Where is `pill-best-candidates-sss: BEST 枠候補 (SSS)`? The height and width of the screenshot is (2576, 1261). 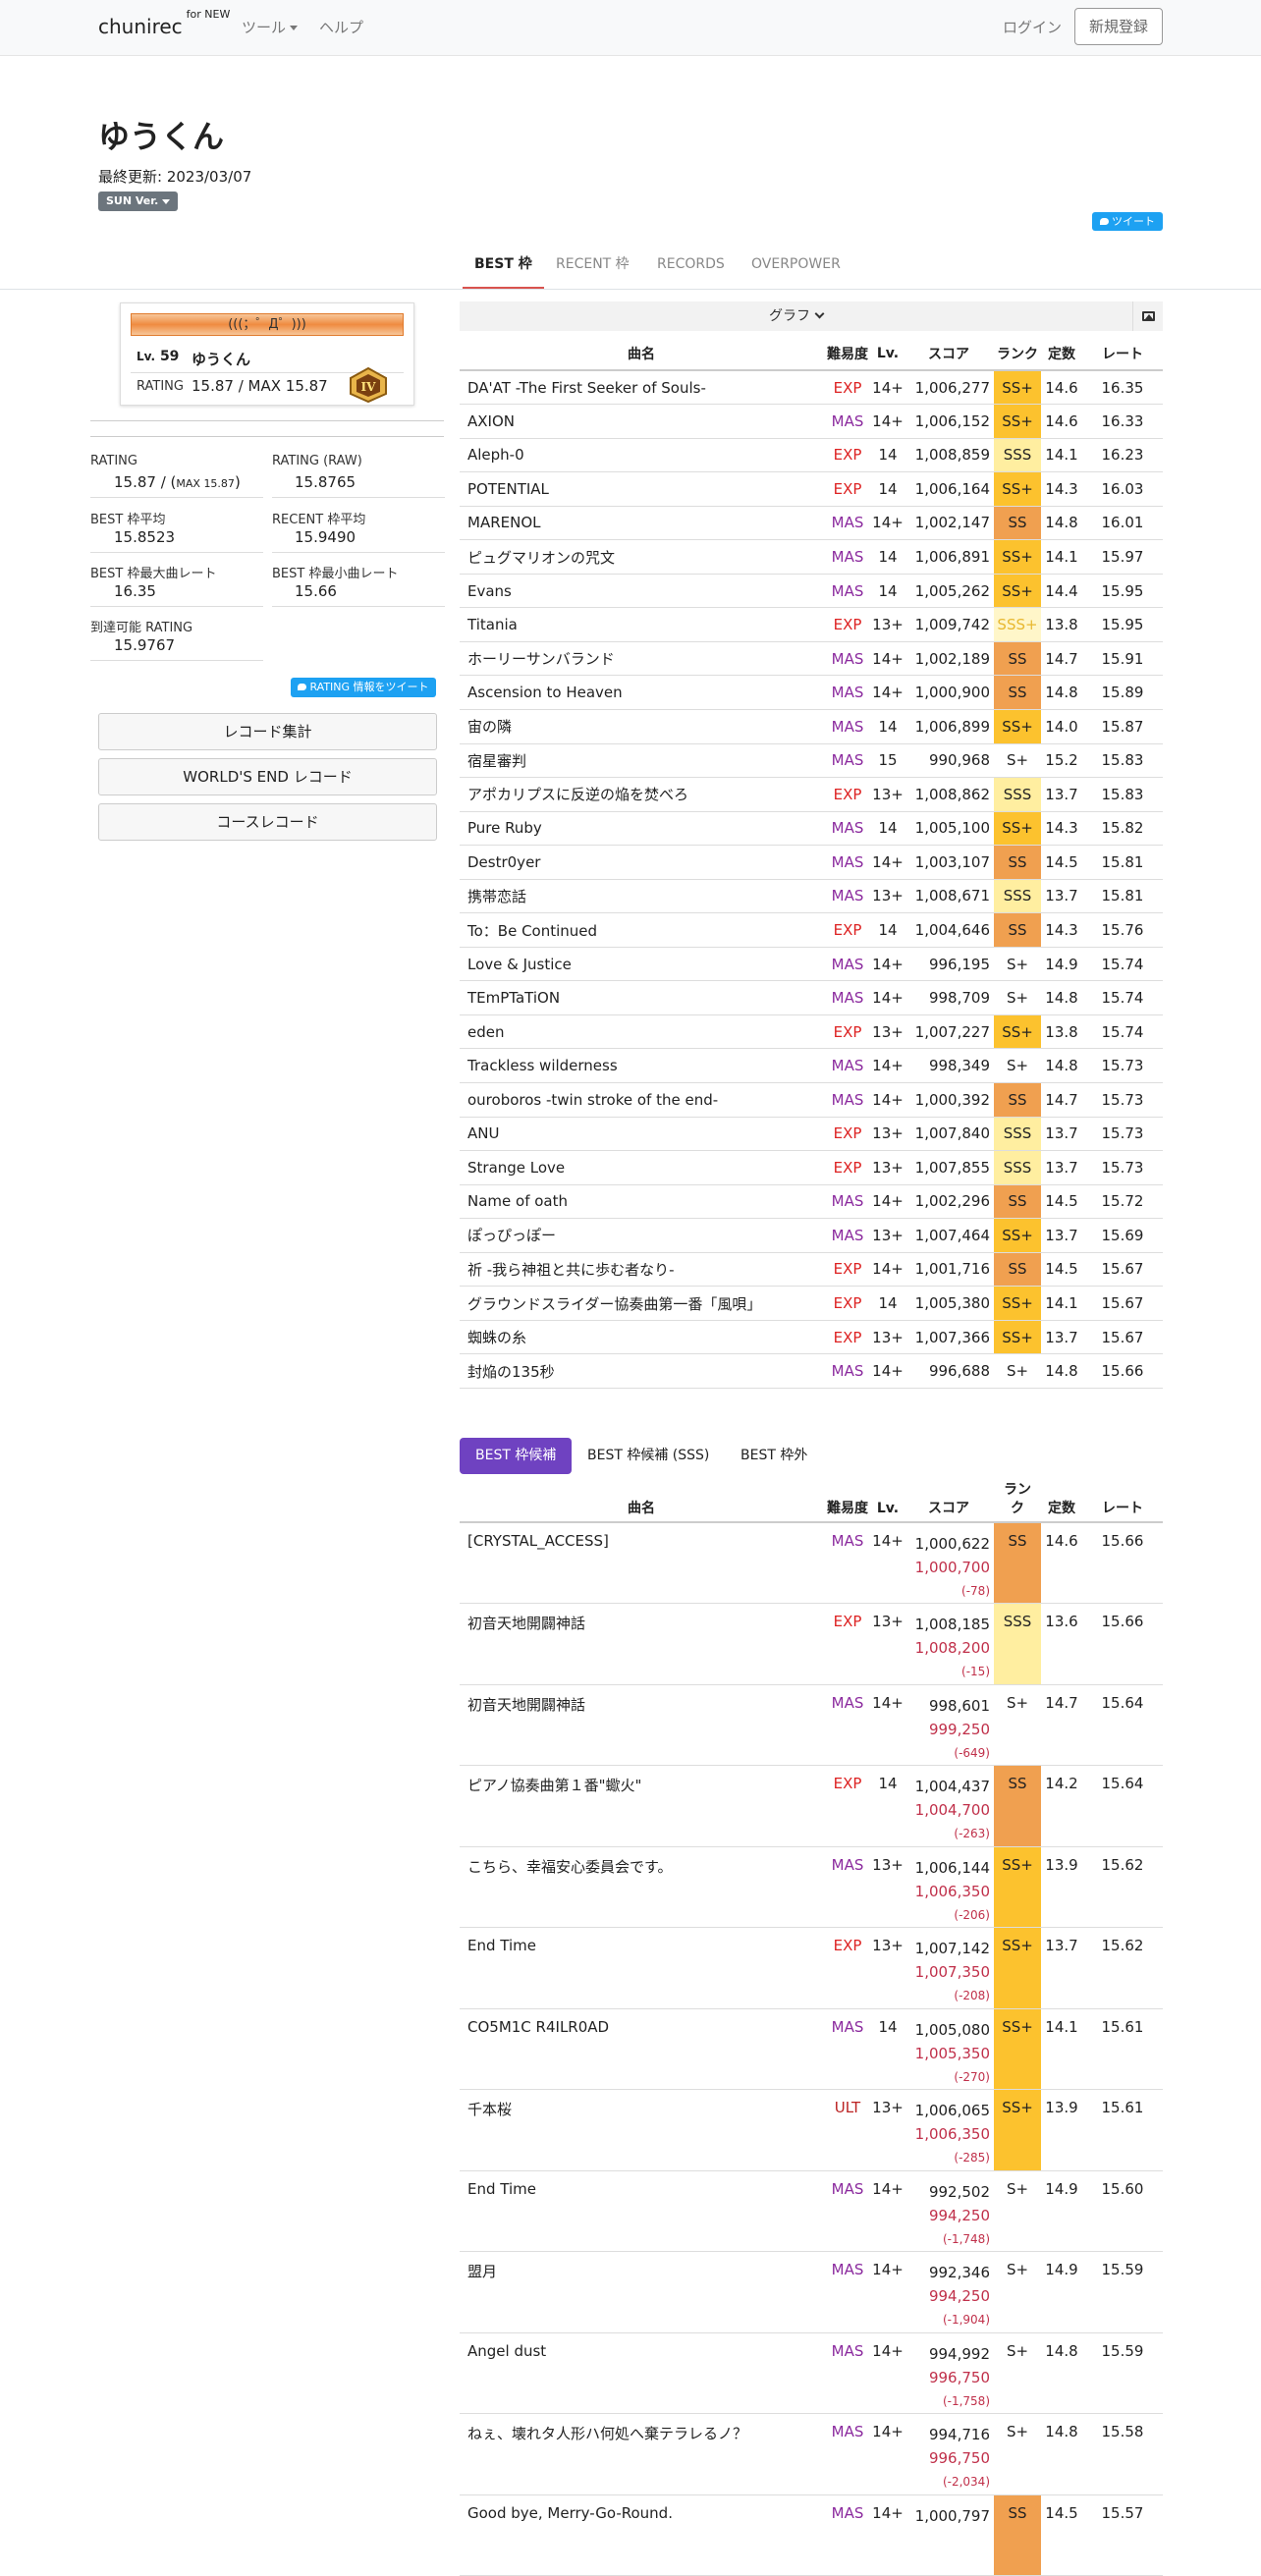 pill-best-candidates-sss: BEST 枠候補 (SSS) is located at coordinates (648, 1456).